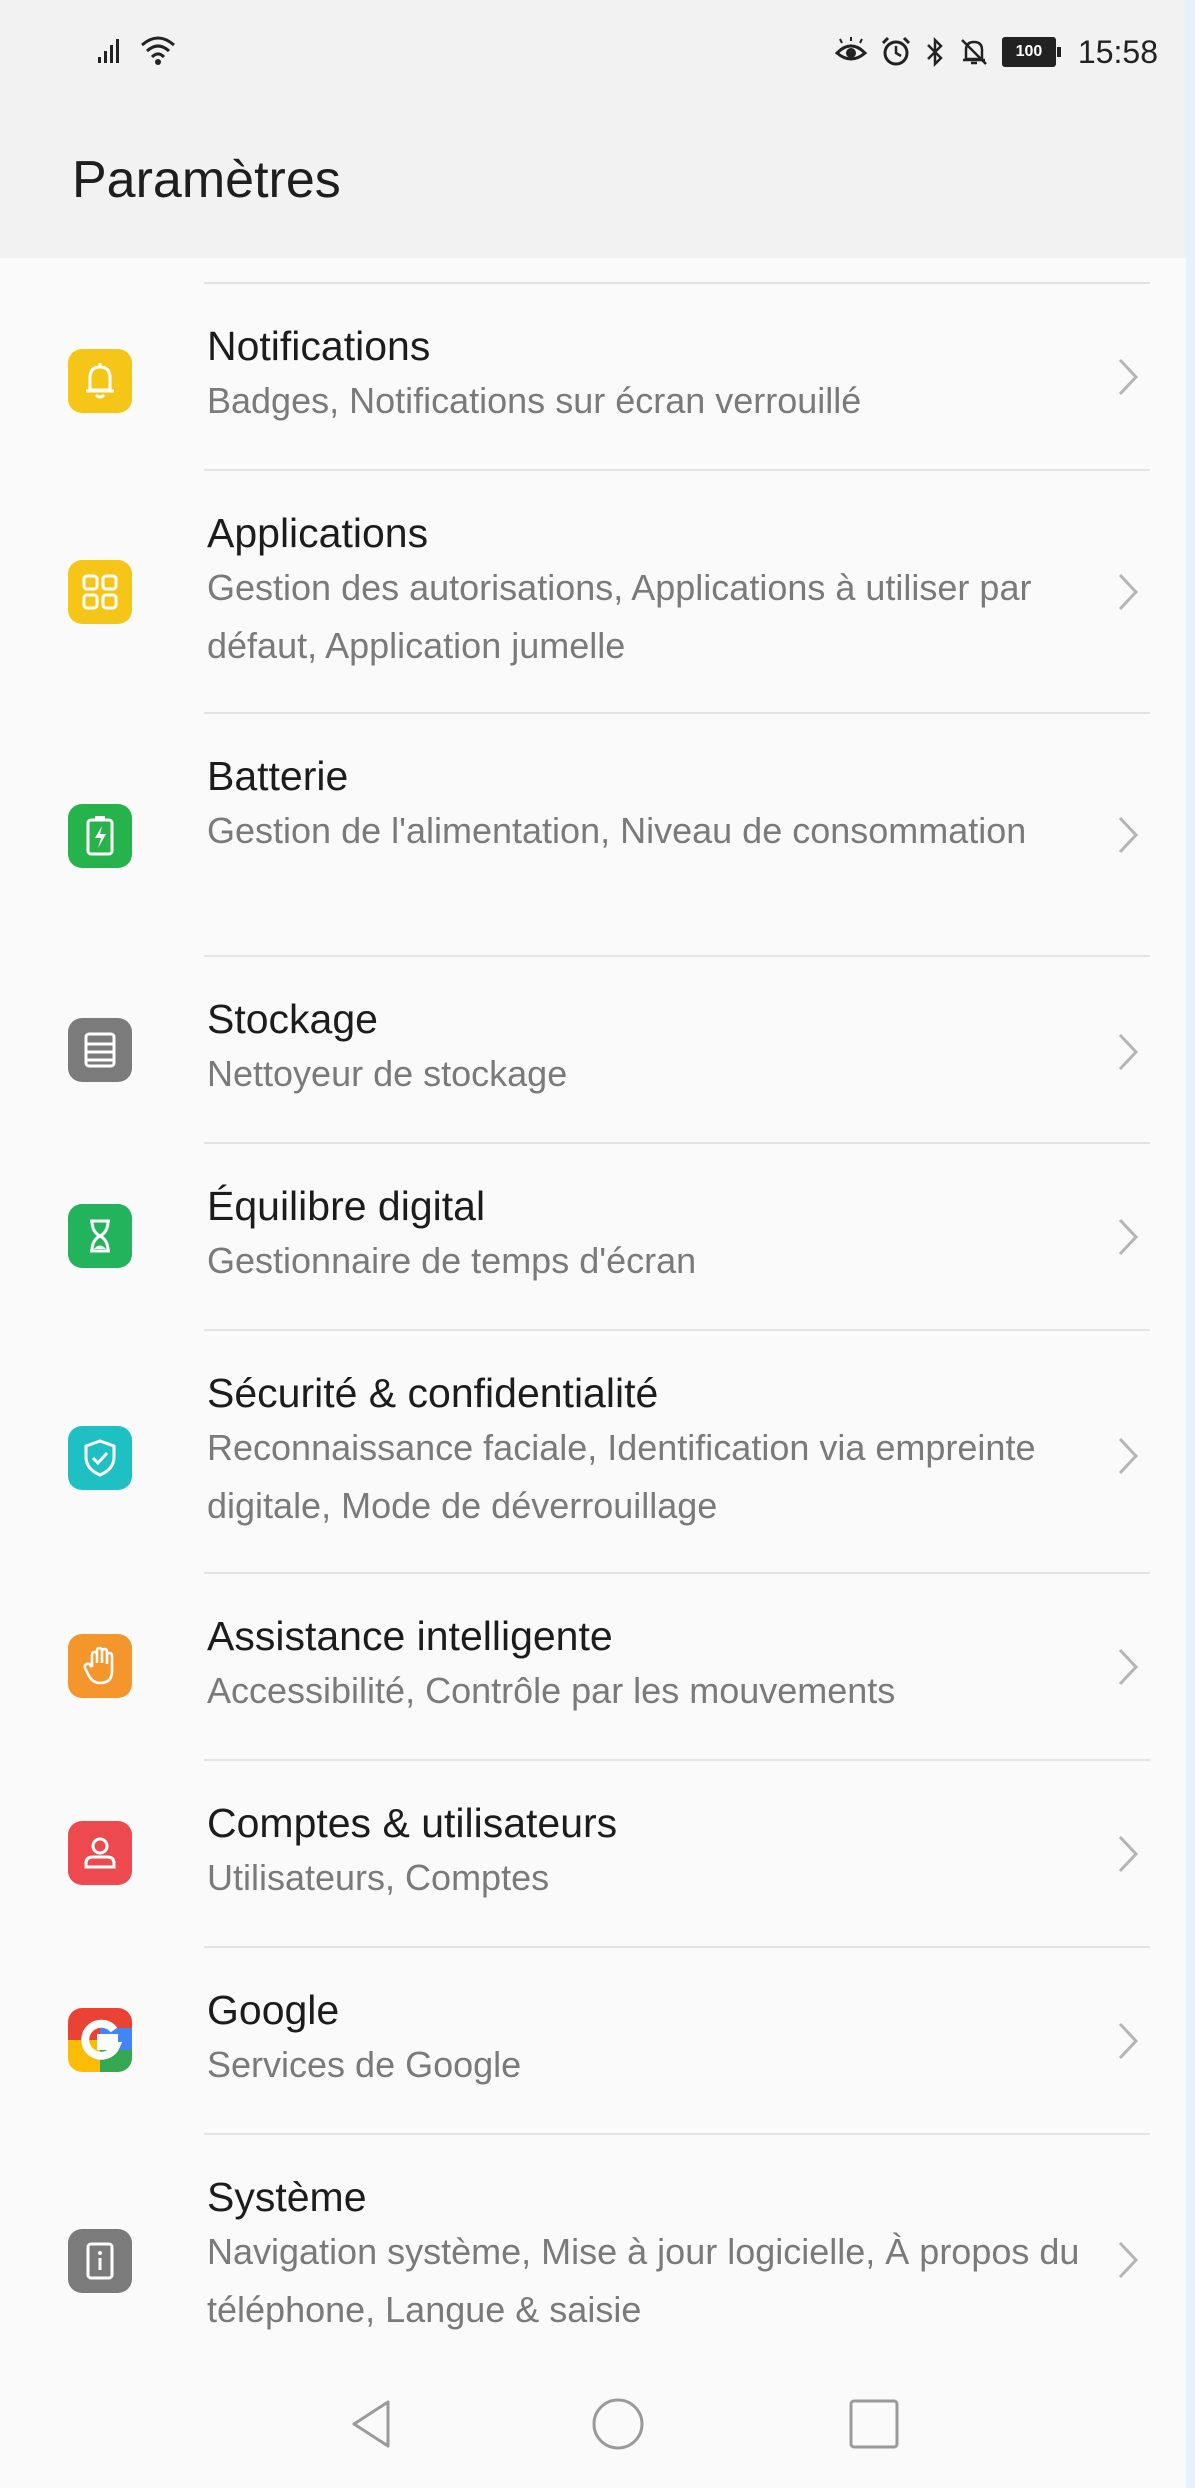  What do you see at coordinates (851, 49) in the screenshot?
I see `eye-comfort-icon` at bounding box center [851, 49].